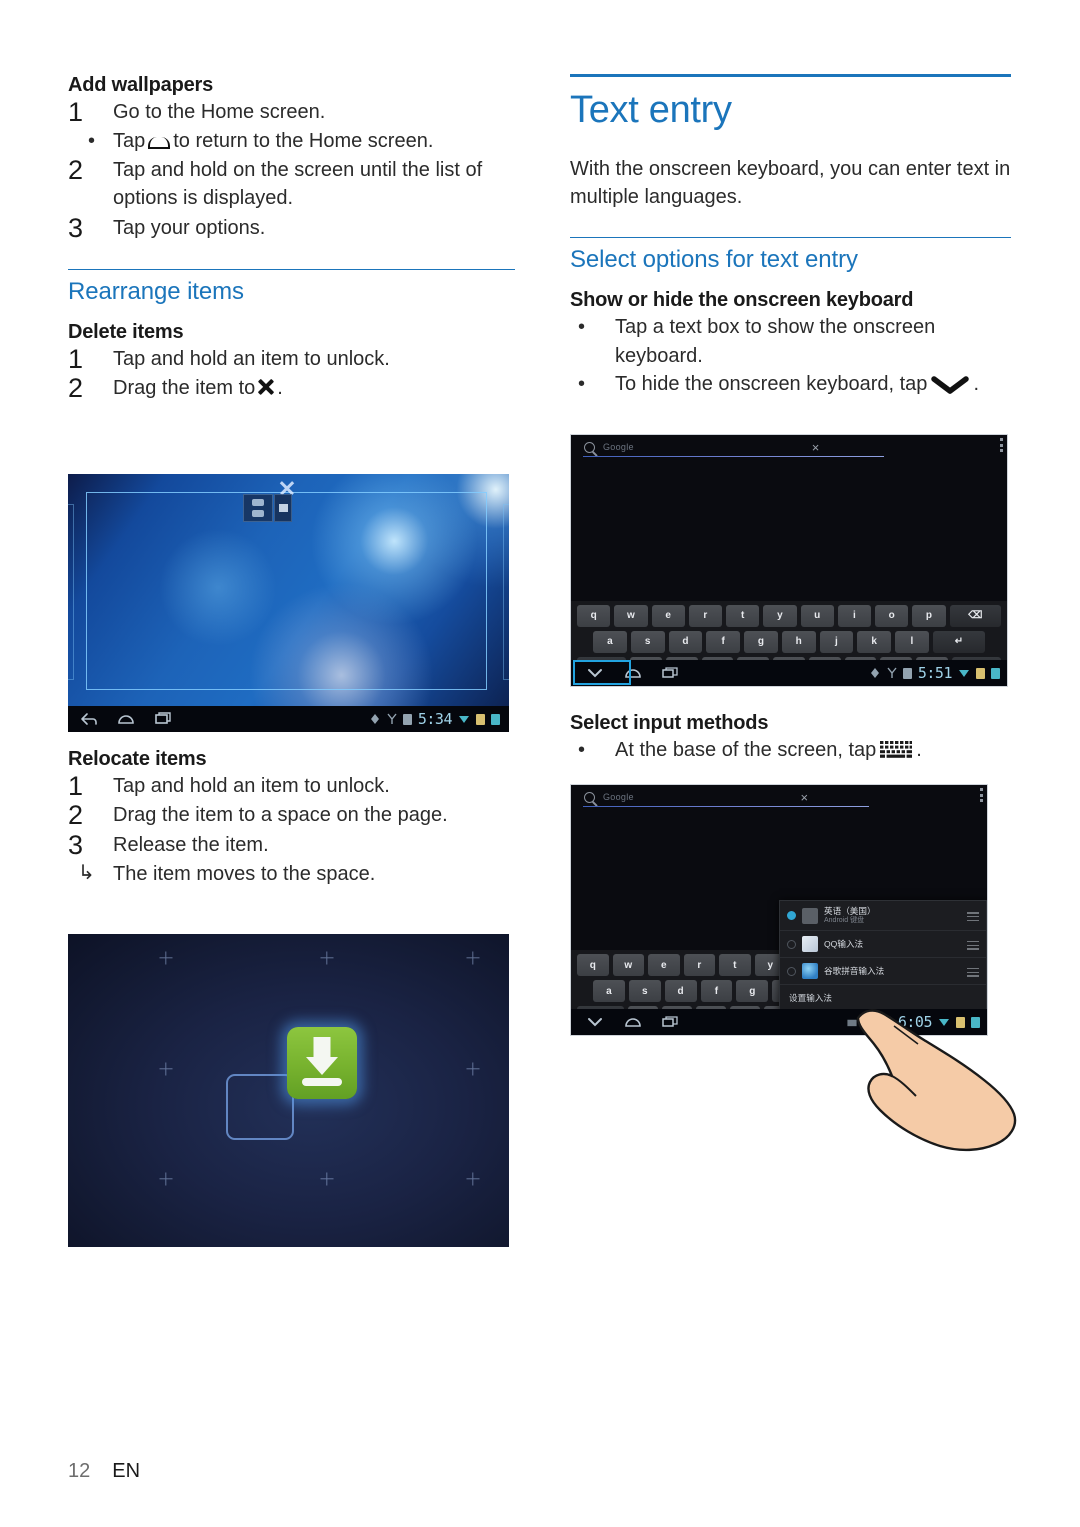  Describe the element at coordinates (126, 331) in the screenshot. I see `delete-items-heading: Delete items` at that location.